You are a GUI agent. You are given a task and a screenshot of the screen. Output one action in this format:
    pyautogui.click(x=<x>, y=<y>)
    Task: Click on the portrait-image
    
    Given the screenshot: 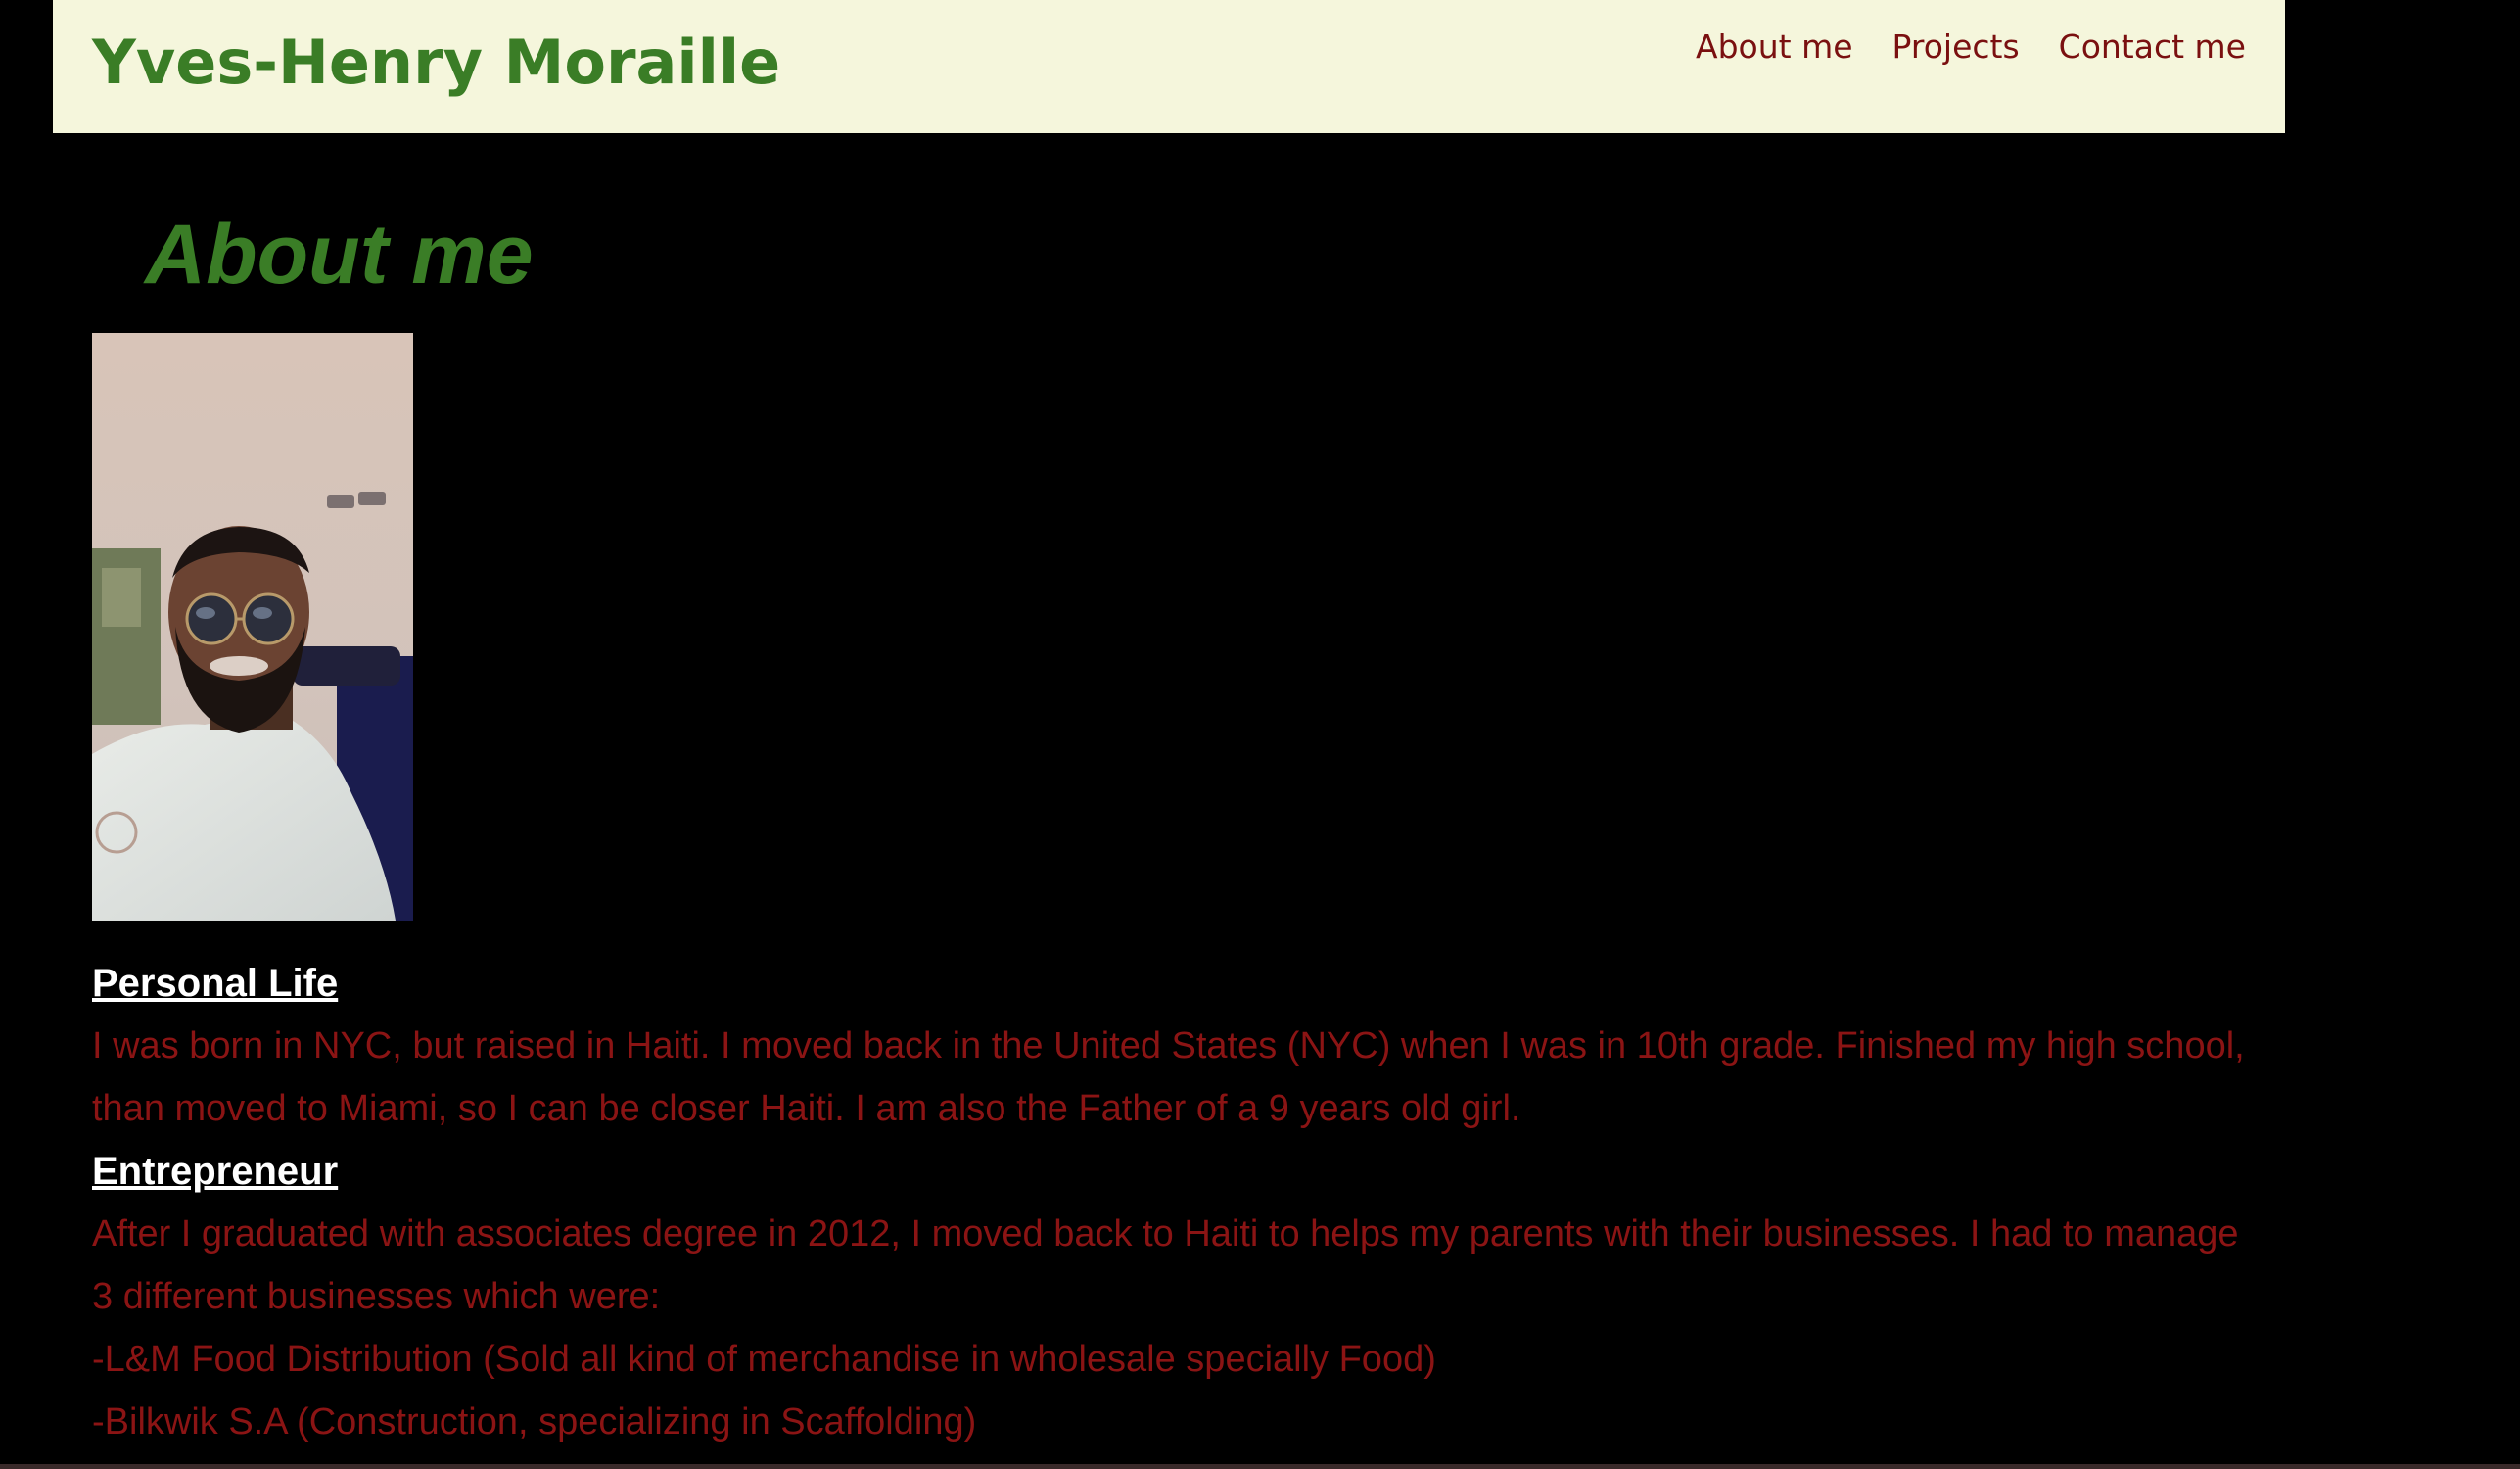 What is the action you would take?
    pyautogui.click(x=252, y=627)
    